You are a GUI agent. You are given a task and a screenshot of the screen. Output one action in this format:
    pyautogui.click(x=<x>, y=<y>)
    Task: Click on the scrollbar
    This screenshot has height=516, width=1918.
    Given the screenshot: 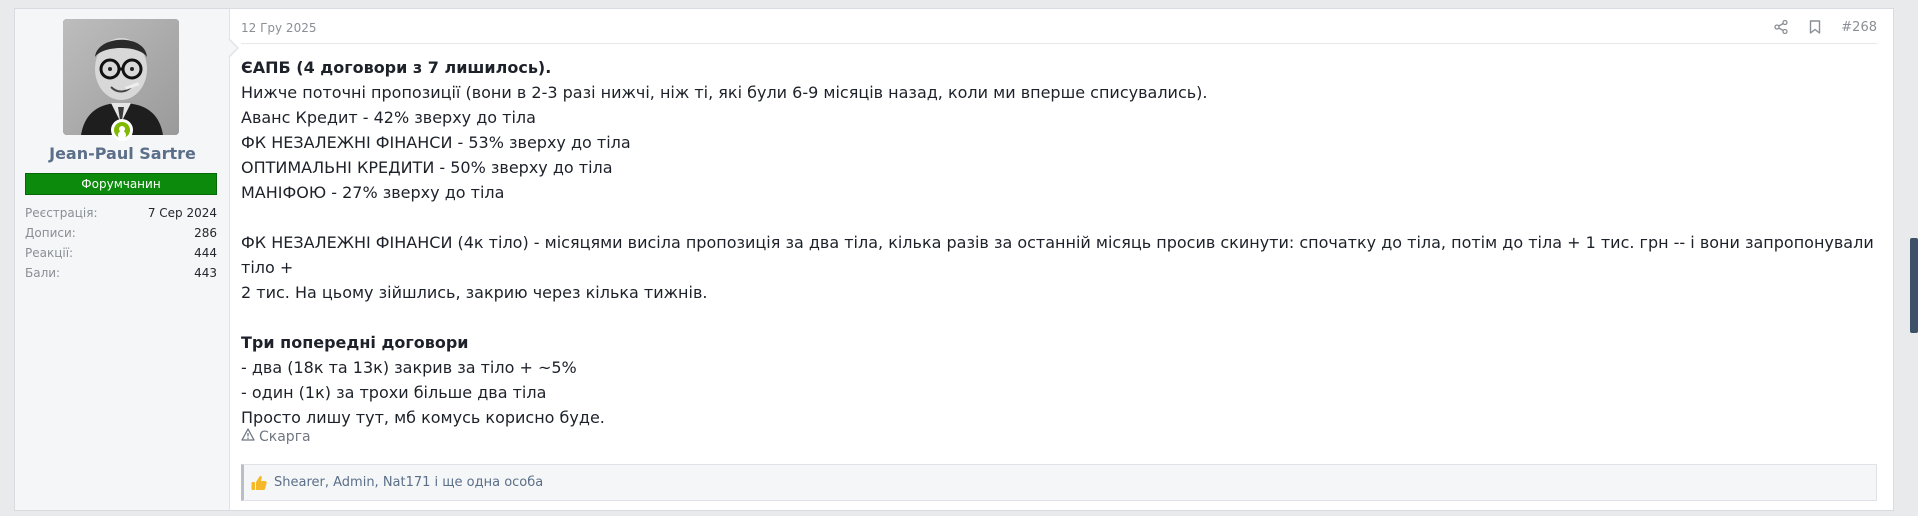 What is the action you would take?
    pyautogui.click(x=1914, y=258)
    